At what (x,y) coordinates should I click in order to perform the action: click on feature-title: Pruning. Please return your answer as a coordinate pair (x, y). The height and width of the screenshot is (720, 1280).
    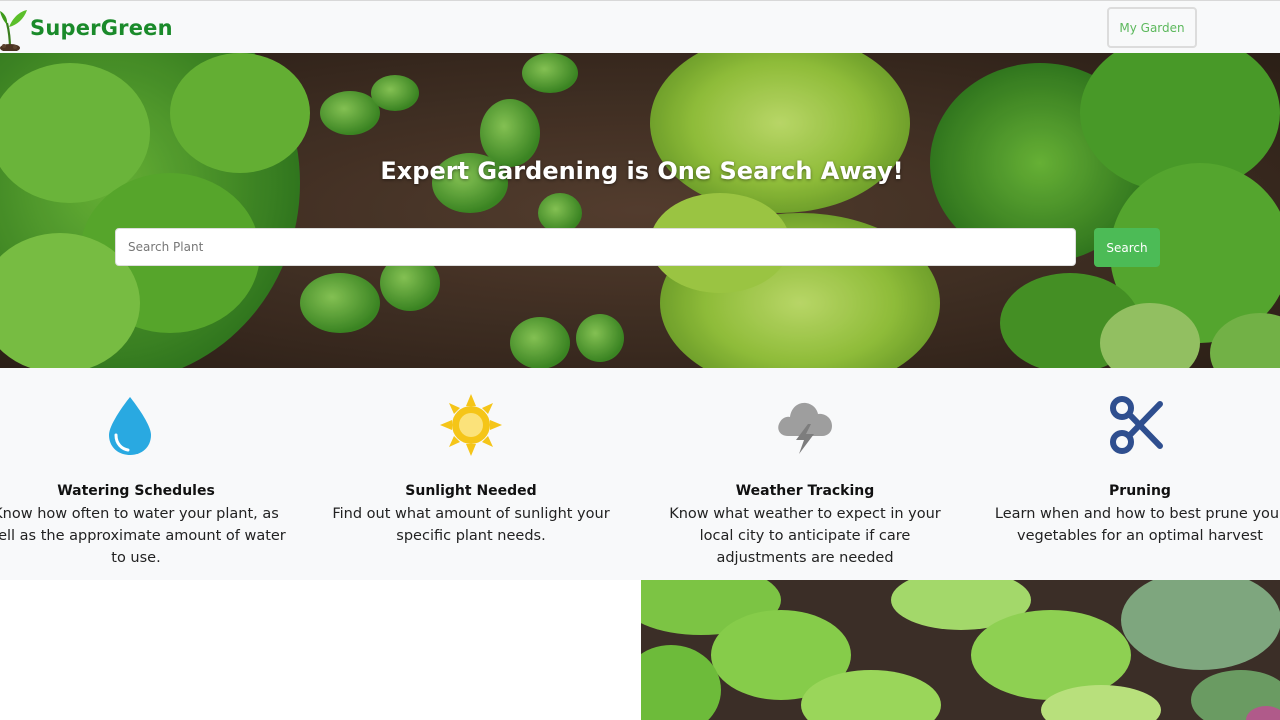
    Looking at the image, I should click on (1140, 491).